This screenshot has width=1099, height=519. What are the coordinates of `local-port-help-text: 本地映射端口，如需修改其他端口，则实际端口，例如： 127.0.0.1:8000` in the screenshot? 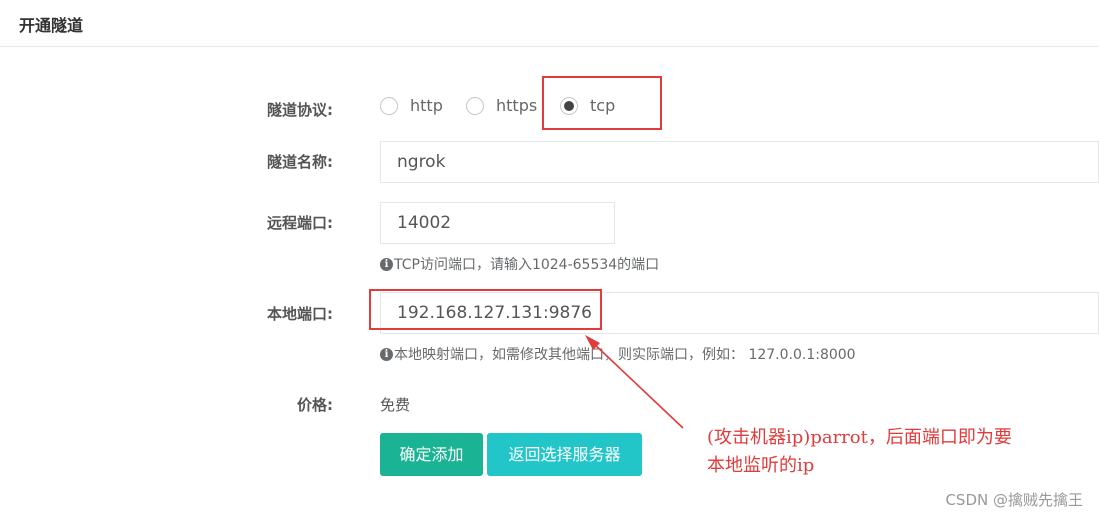 It's located at (625, 355).